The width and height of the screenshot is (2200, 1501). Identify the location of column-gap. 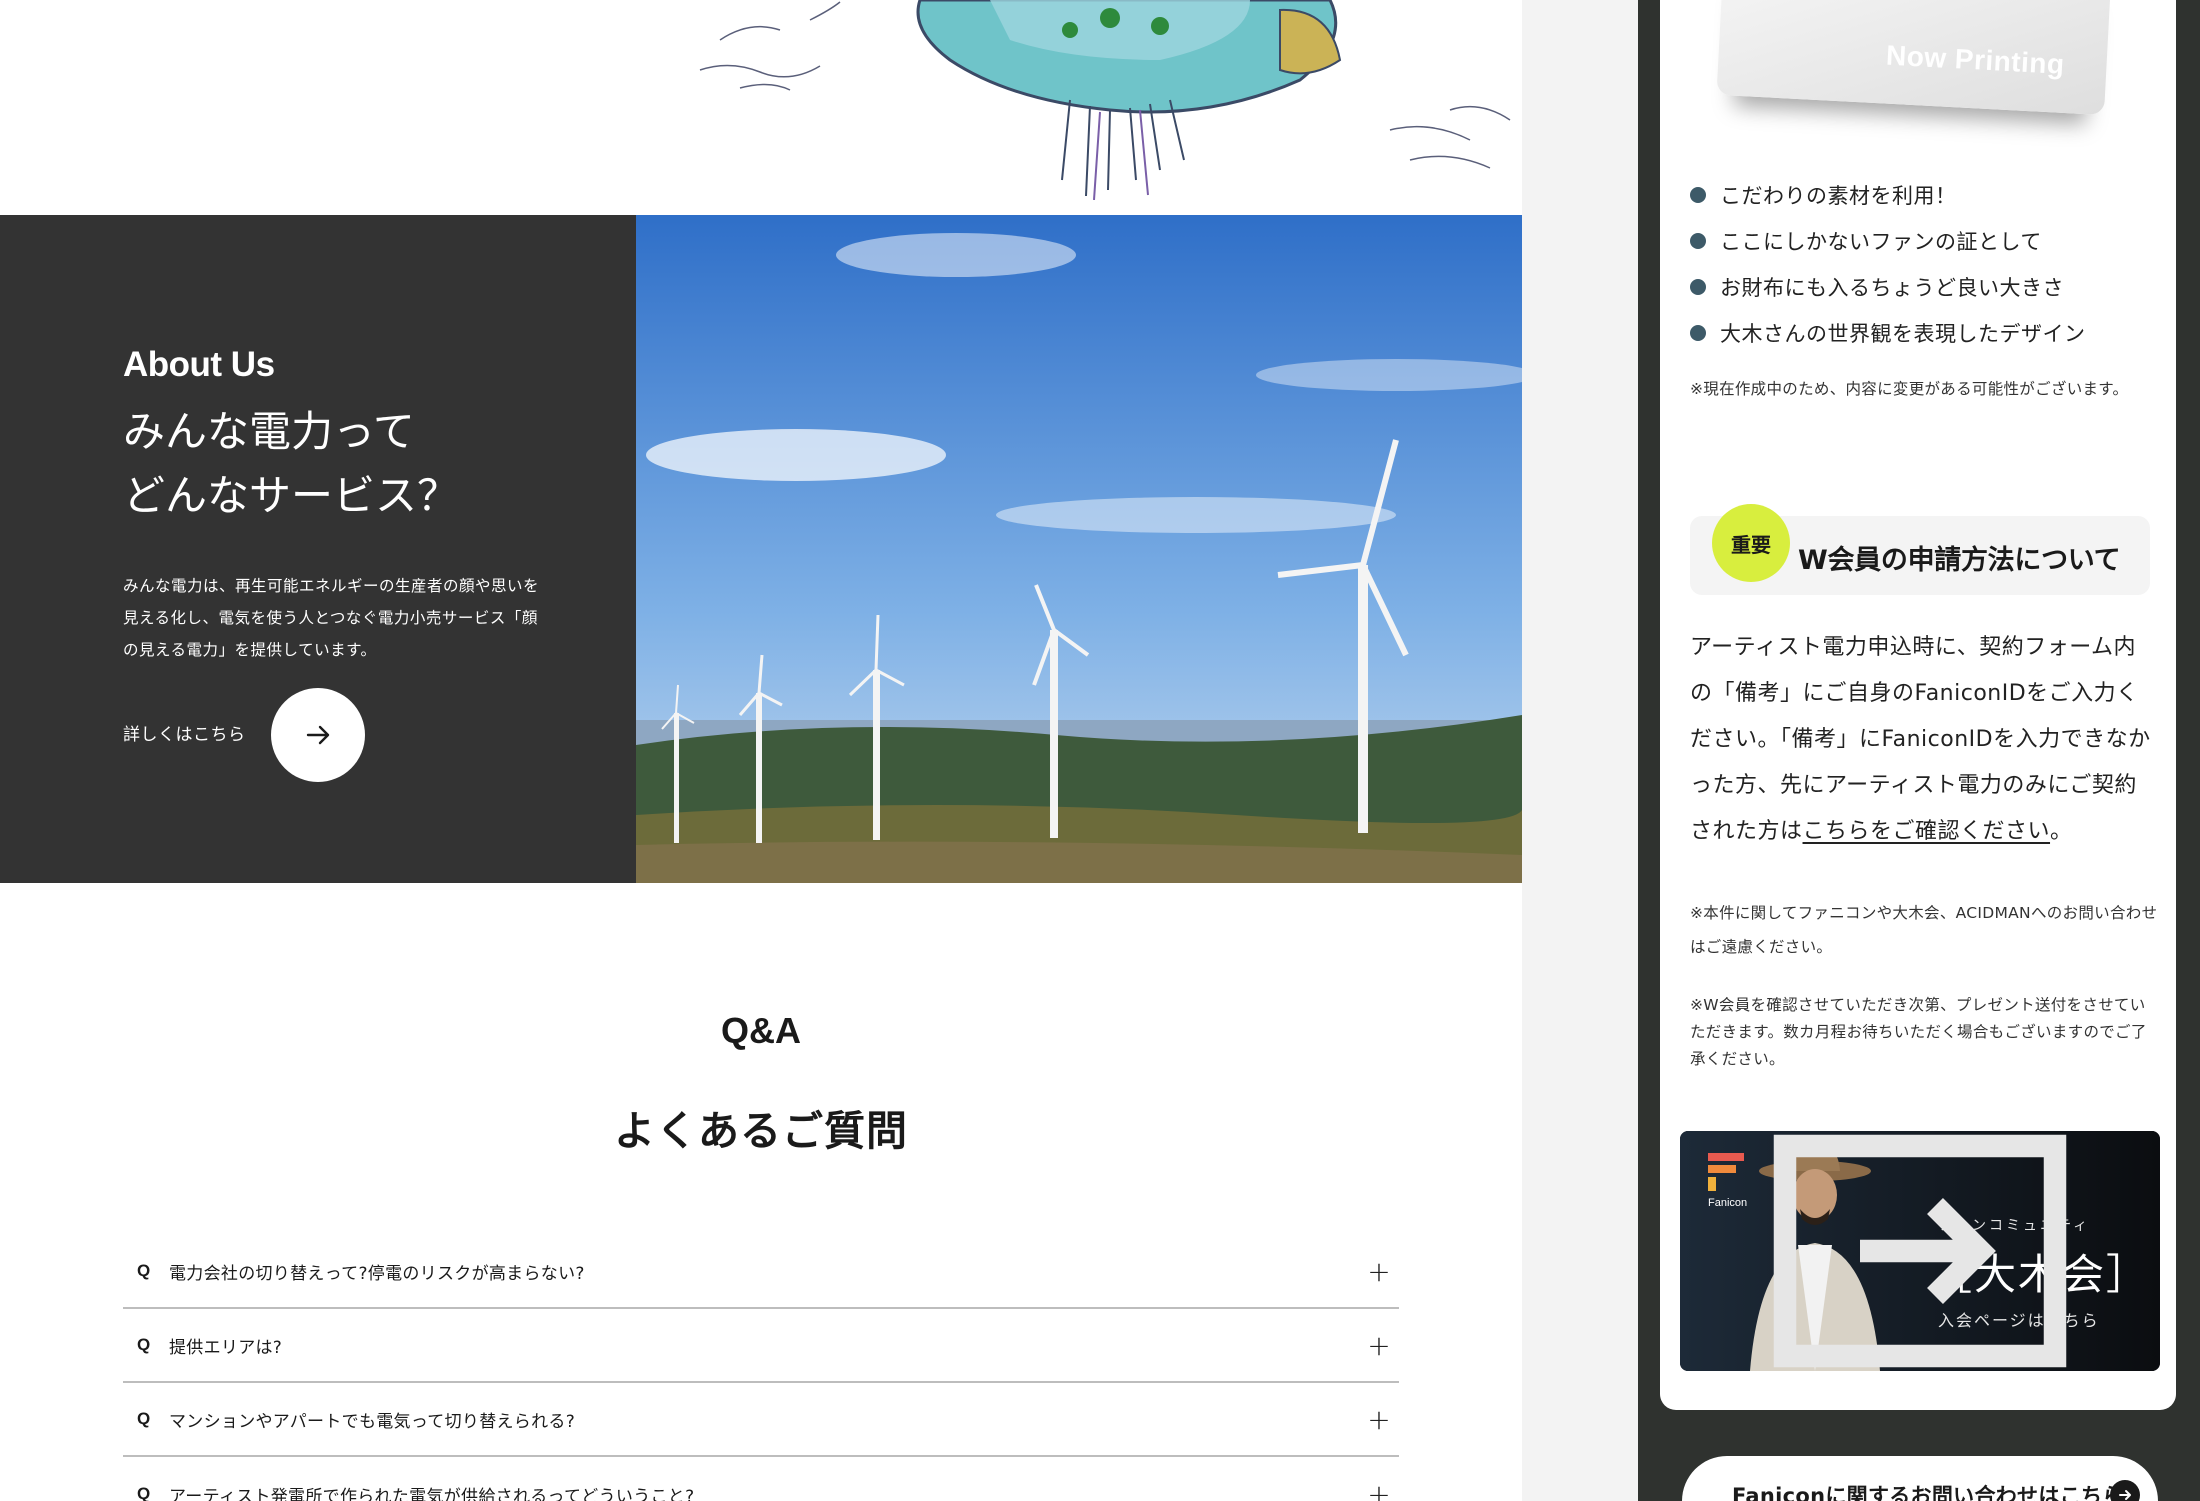
(1580, 750).